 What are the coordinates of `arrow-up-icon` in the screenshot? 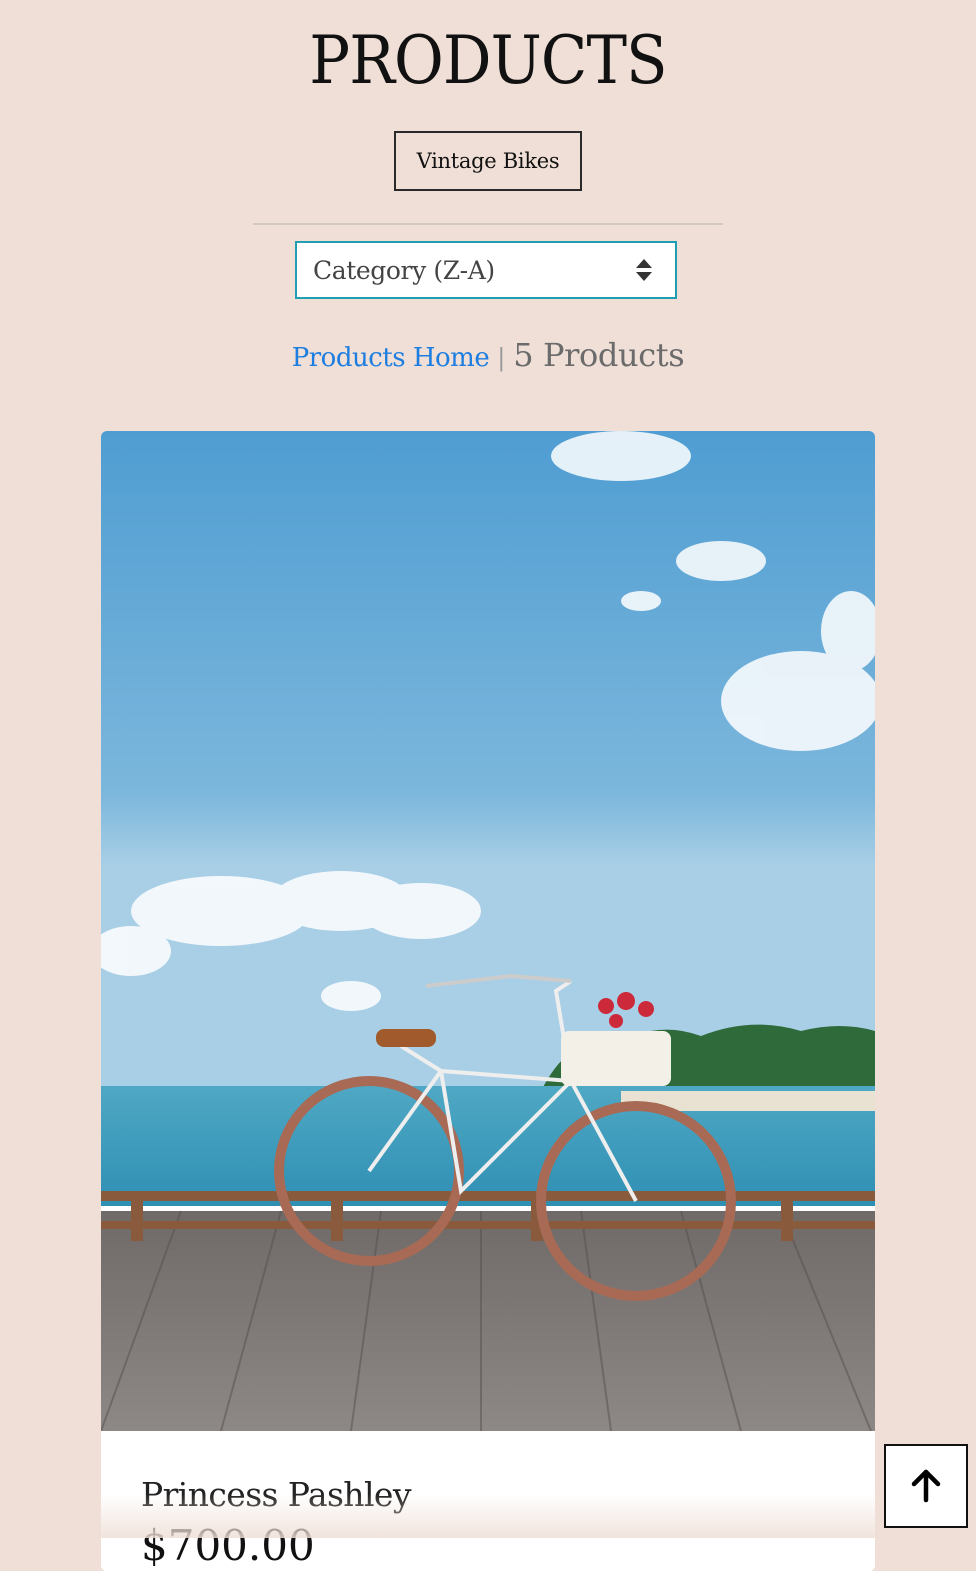 It's located at (926, 1486).